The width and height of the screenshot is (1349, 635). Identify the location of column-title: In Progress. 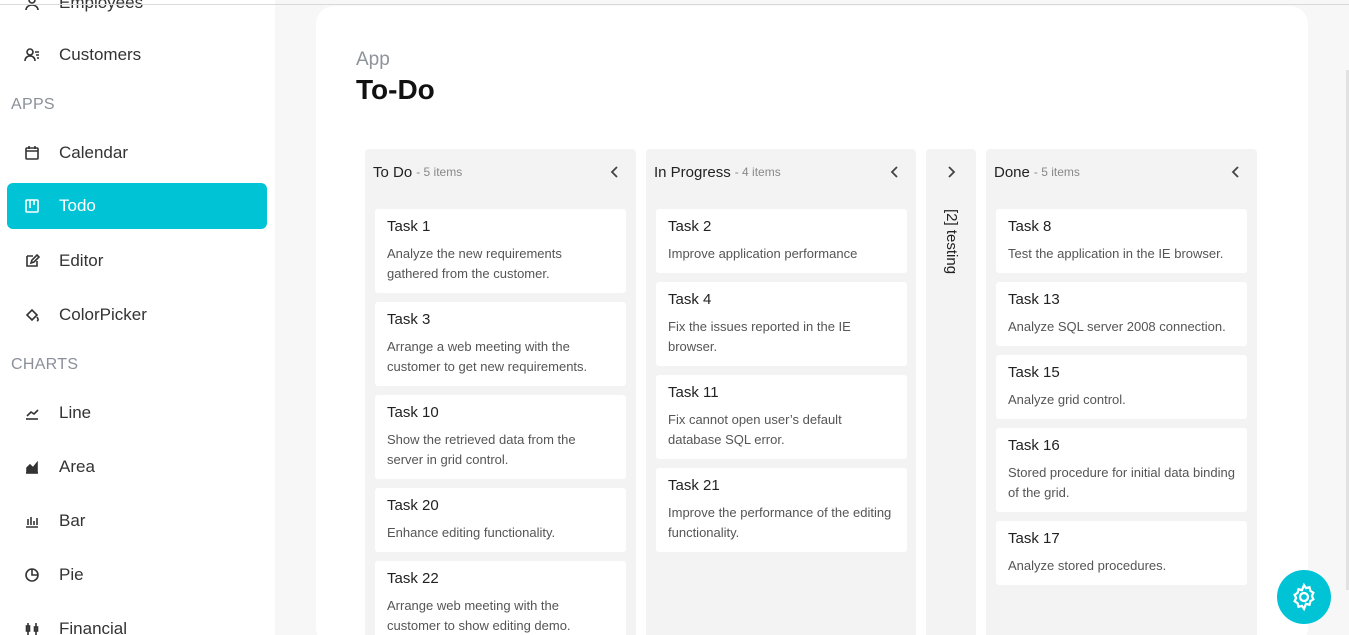
(692, 172).